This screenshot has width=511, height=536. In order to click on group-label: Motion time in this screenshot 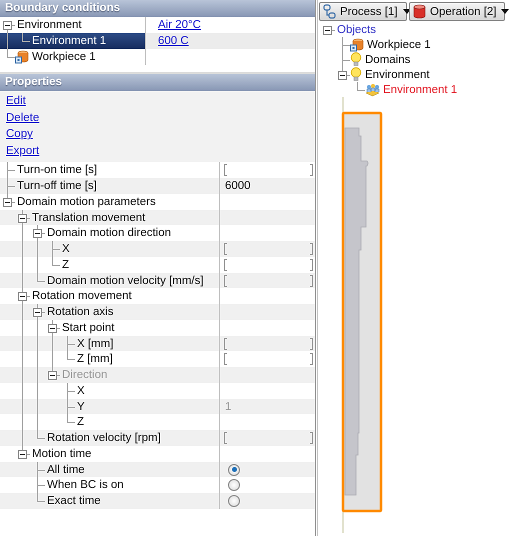, I will do `click(61, 454)`.